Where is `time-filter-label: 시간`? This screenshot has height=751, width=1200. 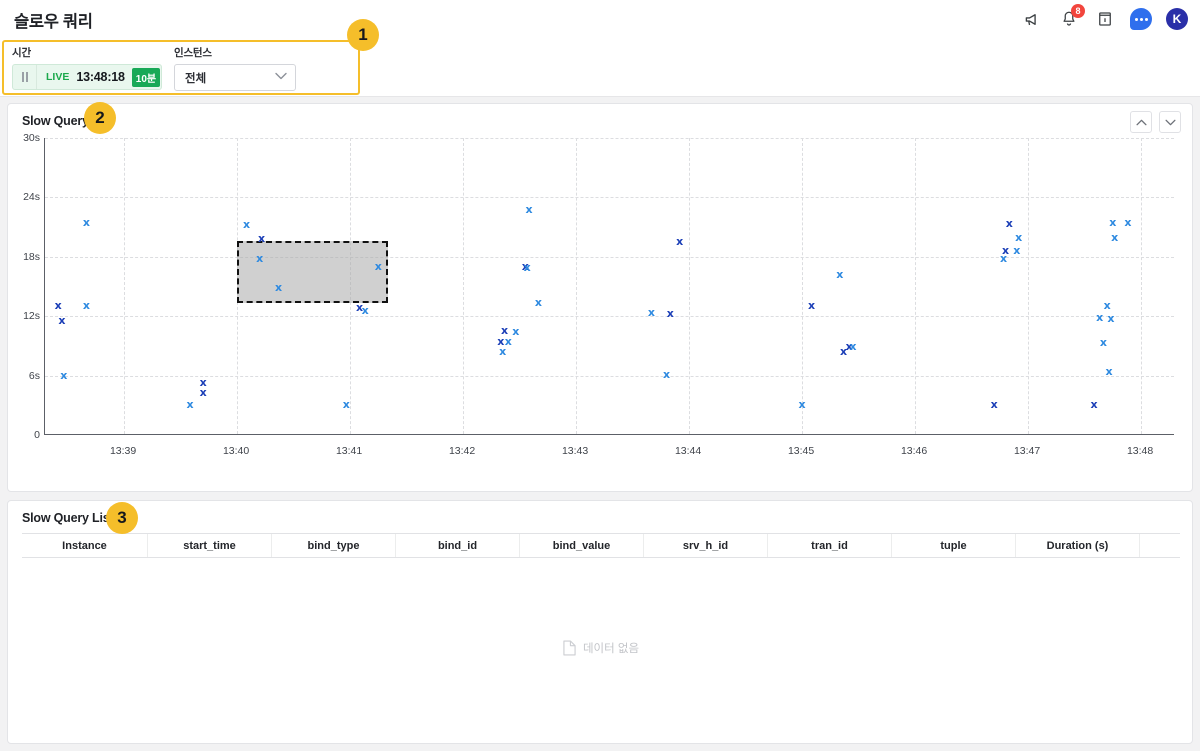 time-filter-label: 시간 is located at coordinates (21, 53).